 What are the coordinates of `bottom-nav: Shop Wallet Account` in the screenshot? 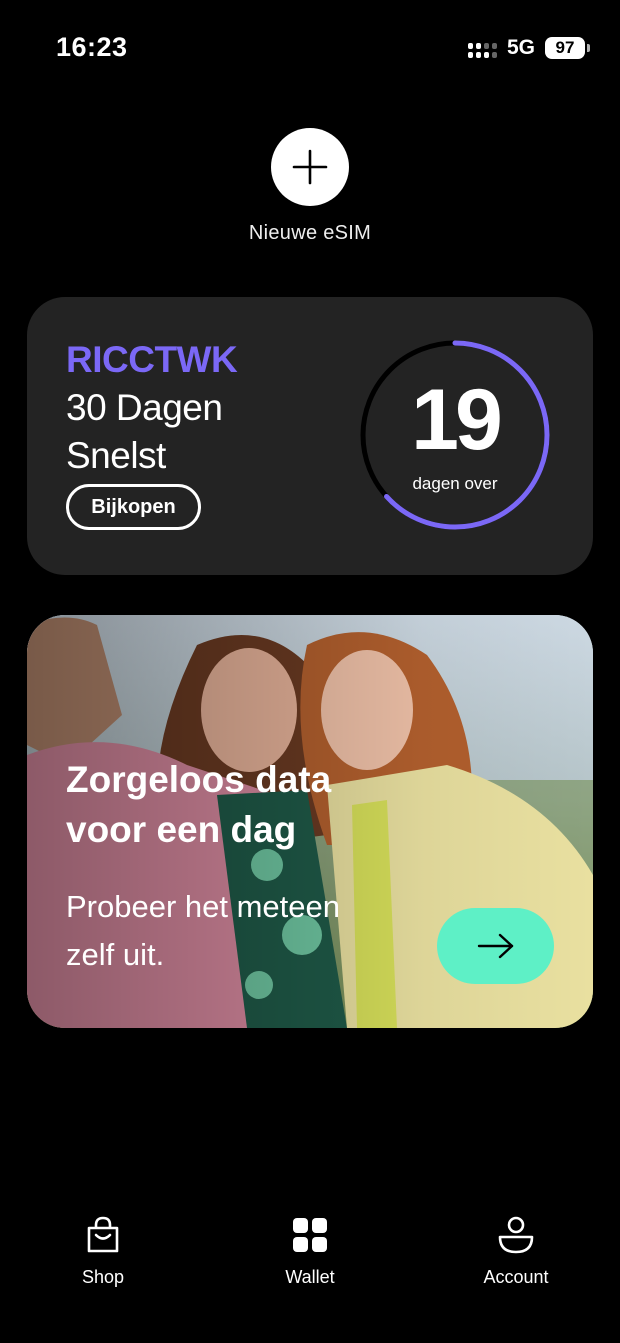 It's located at (310, 1260).